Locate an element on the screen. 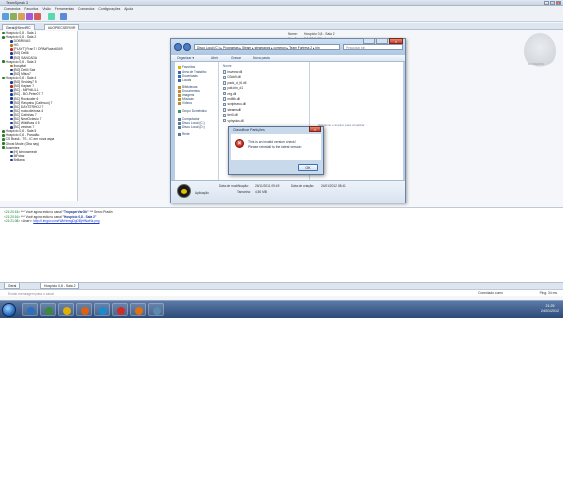 This screenshot has height=480, width=563. dialog-close-button: × is located at coordinates (315, 129).